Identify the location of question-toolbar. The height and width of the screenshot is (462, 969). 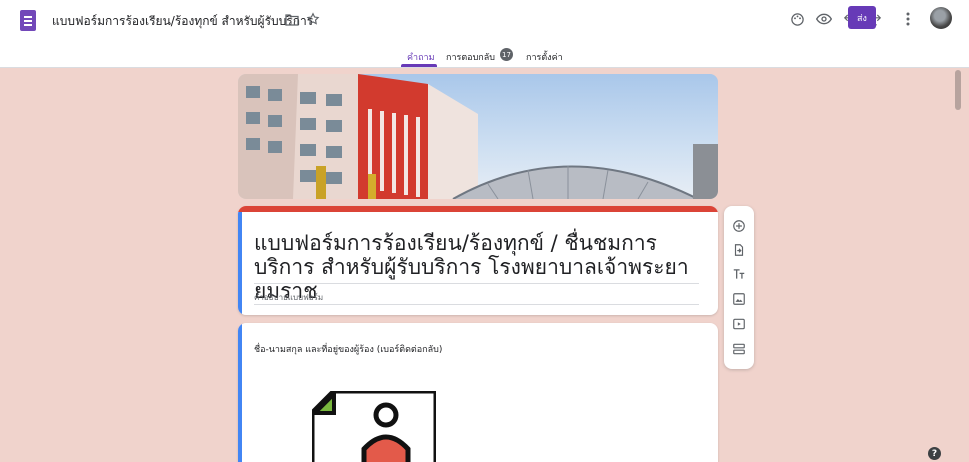
(739, 287).